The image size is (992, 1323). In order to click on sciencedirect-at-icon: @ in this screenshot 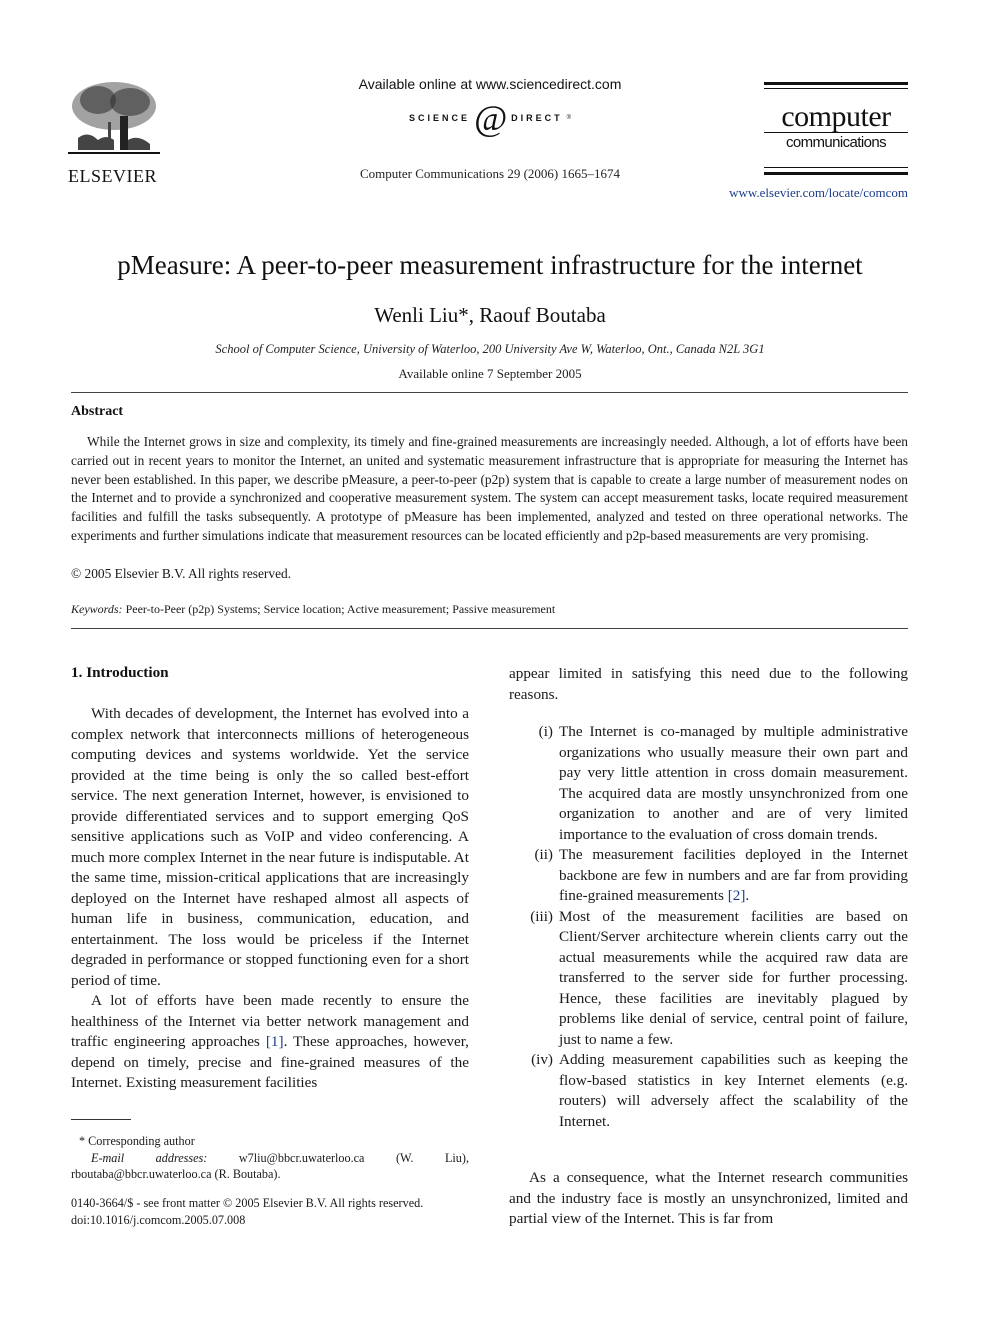, I will do `click(490, 118)`.